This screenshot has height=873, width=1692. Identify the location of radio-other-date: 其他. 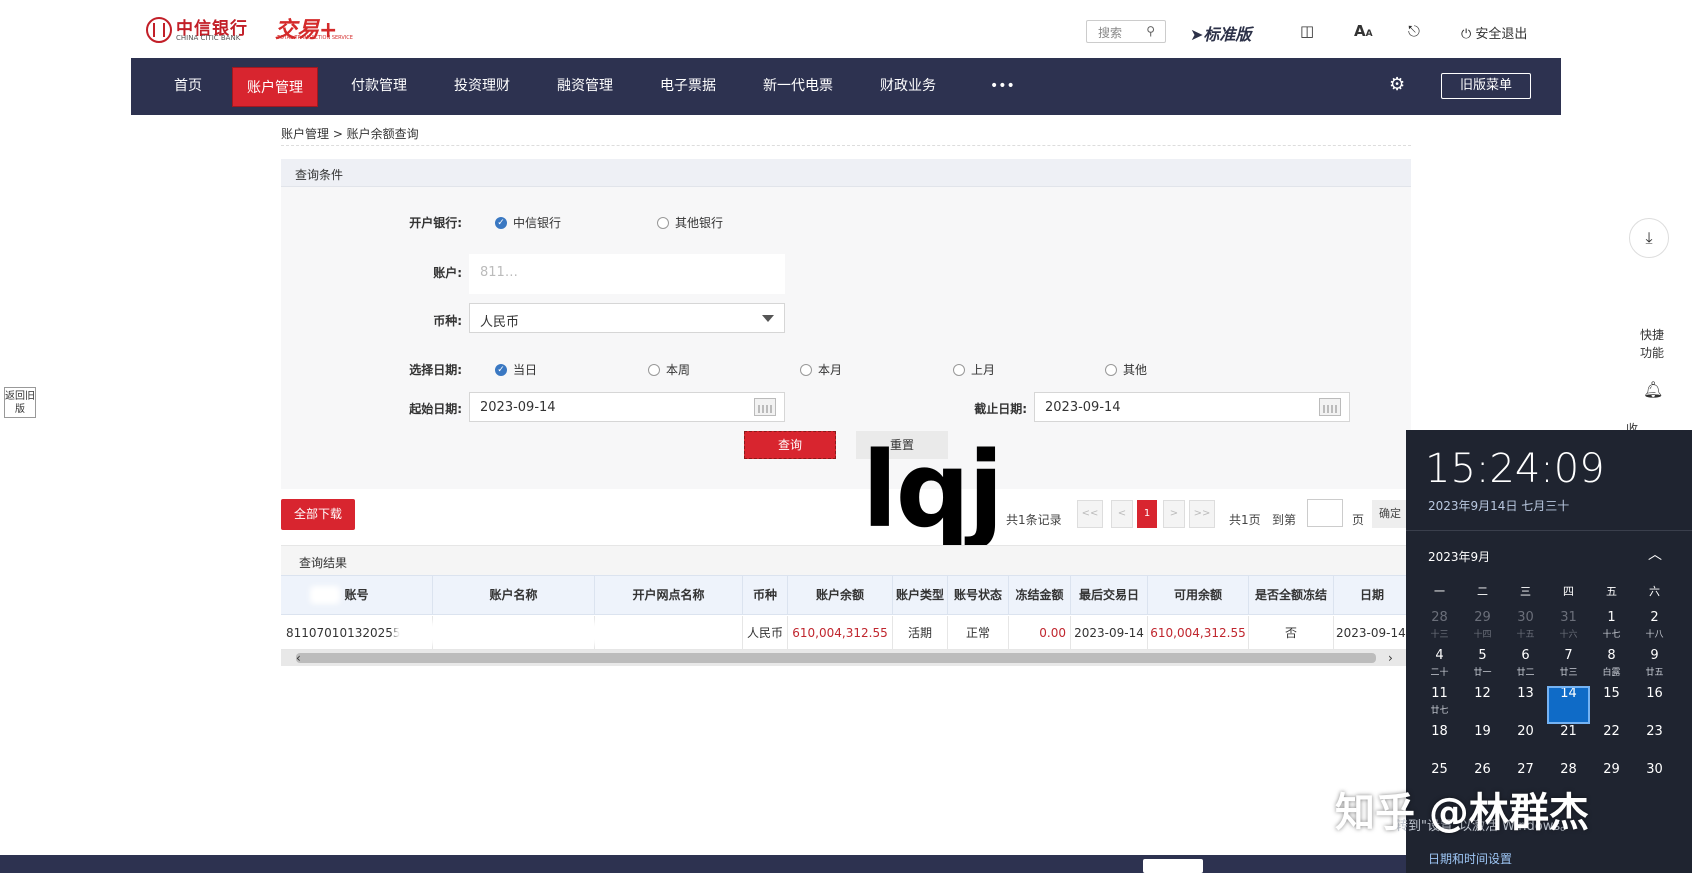
(1126, 369).